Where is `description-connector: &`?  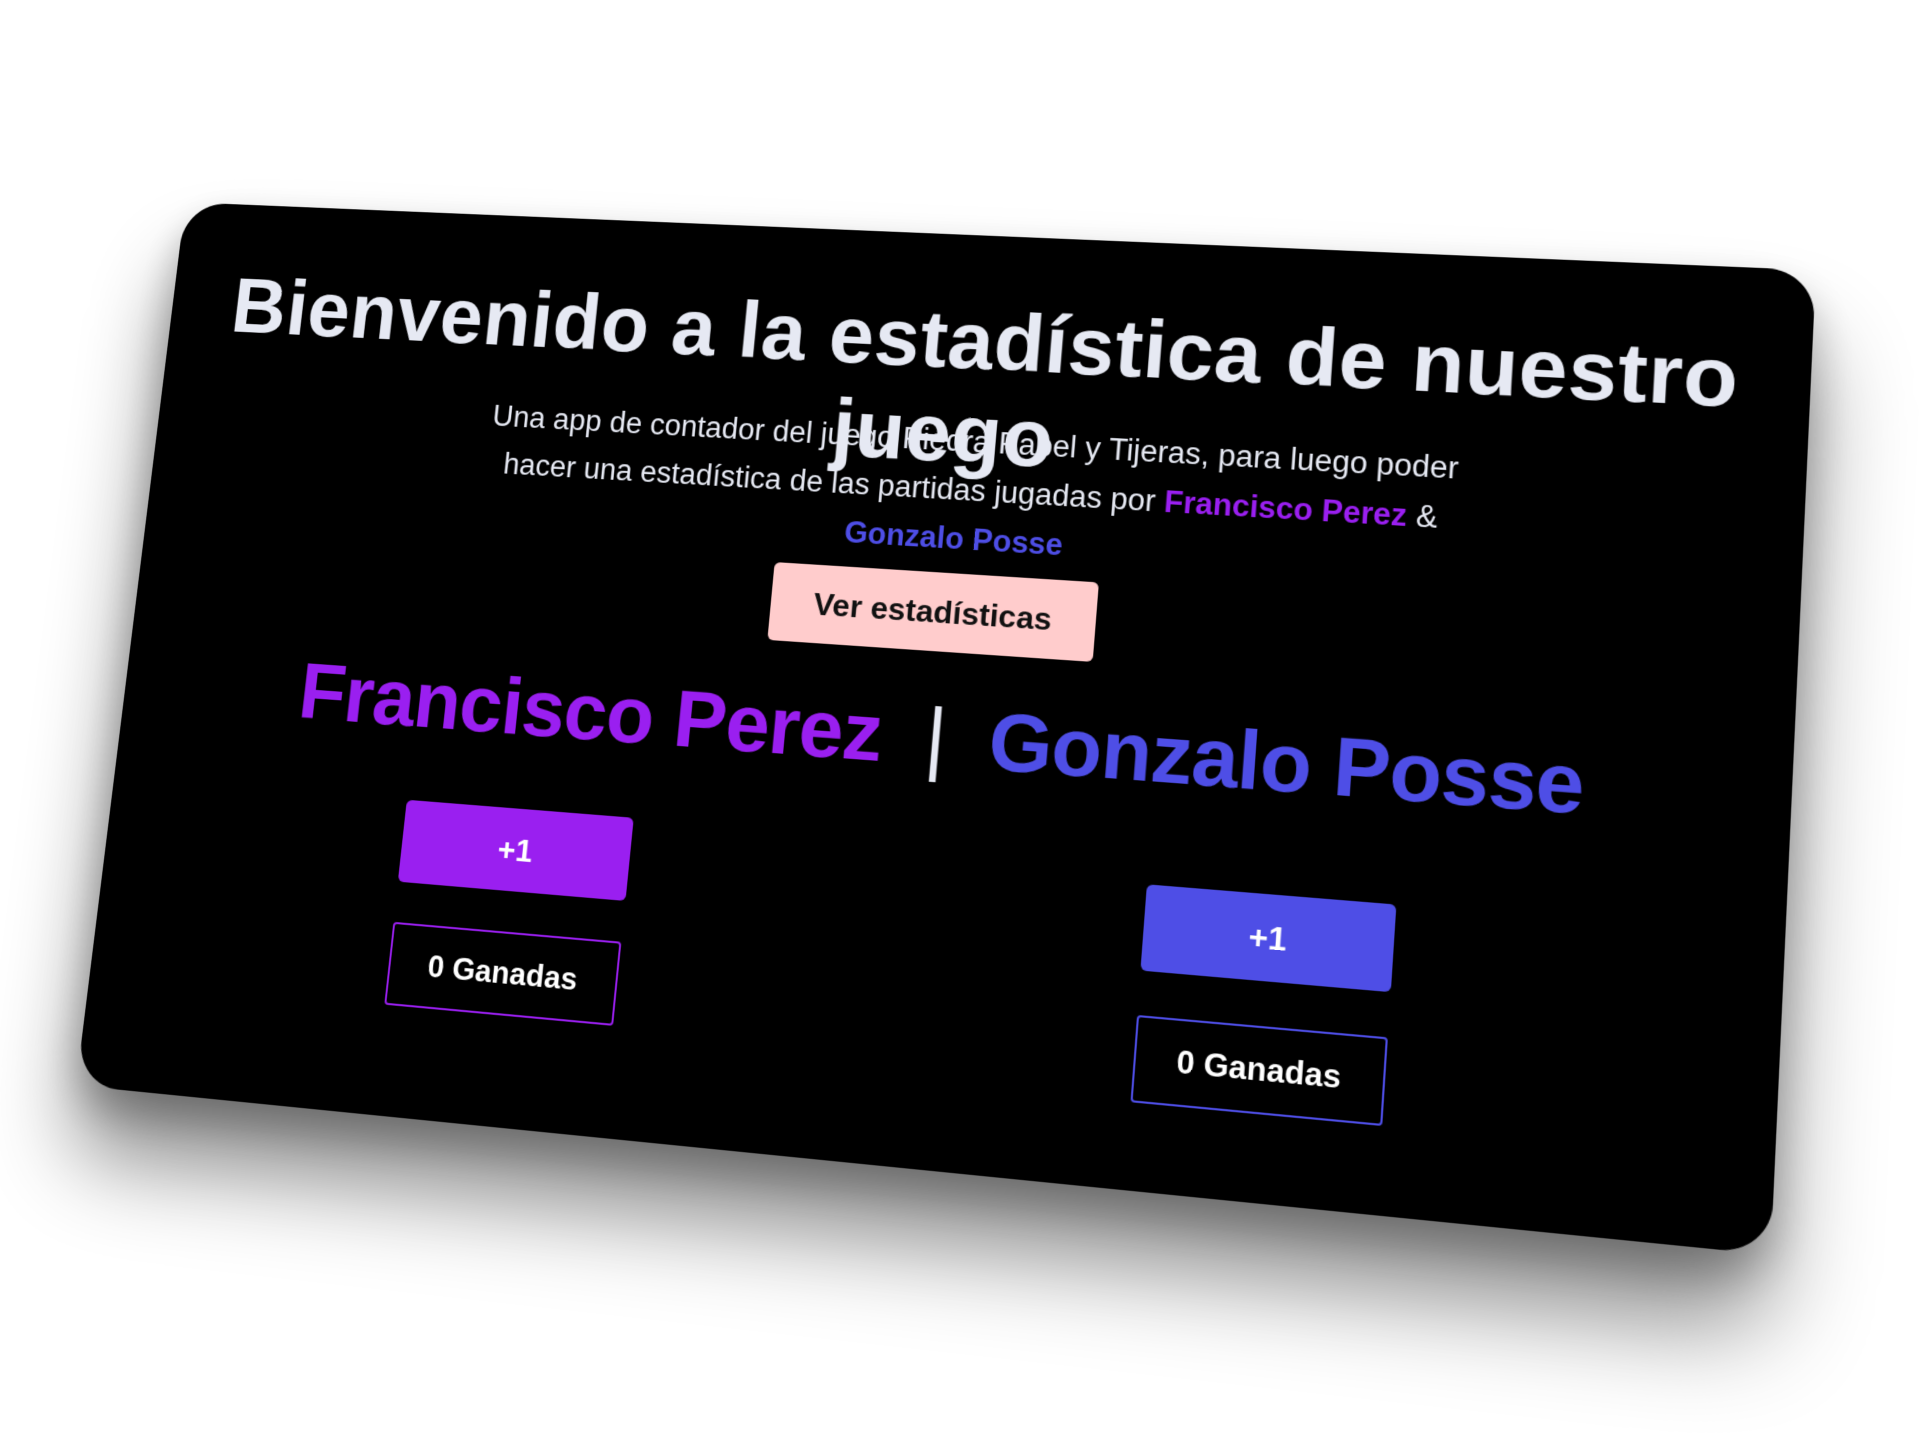 description-connector: & is located at coordinates (1426, 516).